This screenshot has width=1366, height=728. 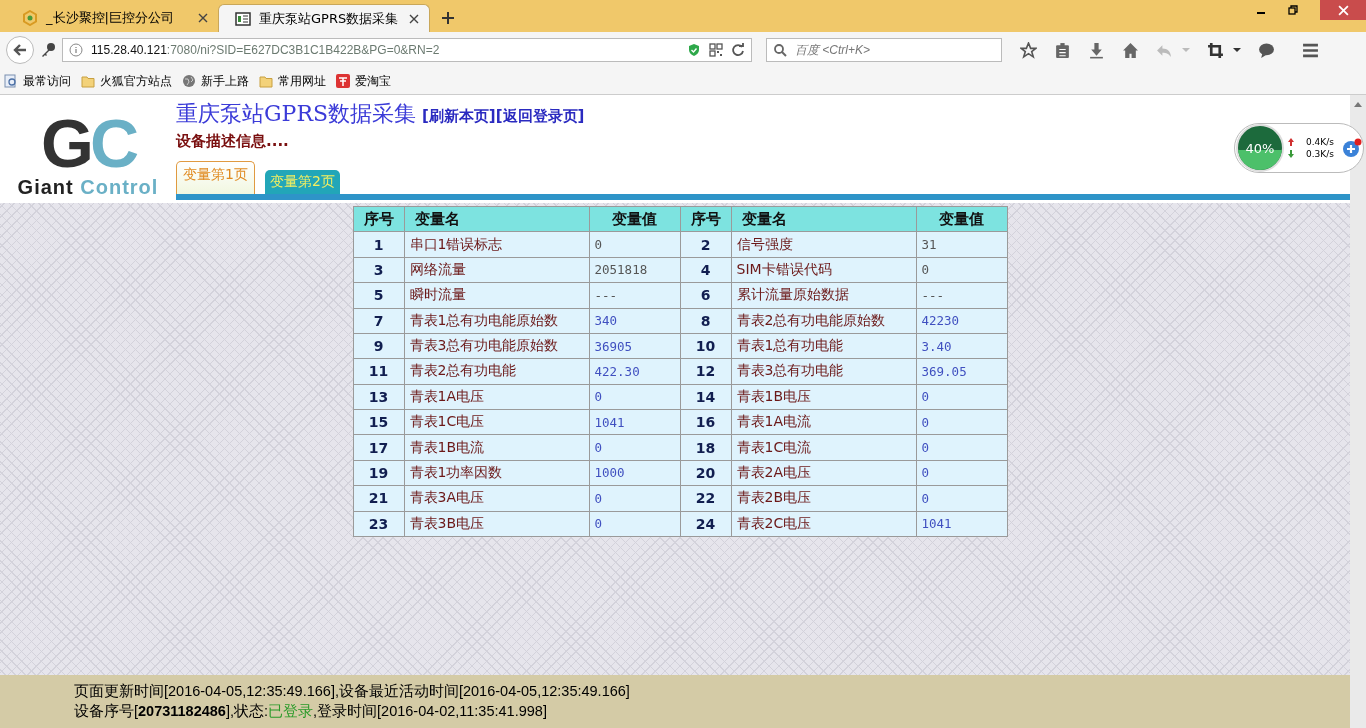 What do you see at coordinates (378, 447) in the screenshot?
I see `table-cell: 17` at bounding box center [378, 447].